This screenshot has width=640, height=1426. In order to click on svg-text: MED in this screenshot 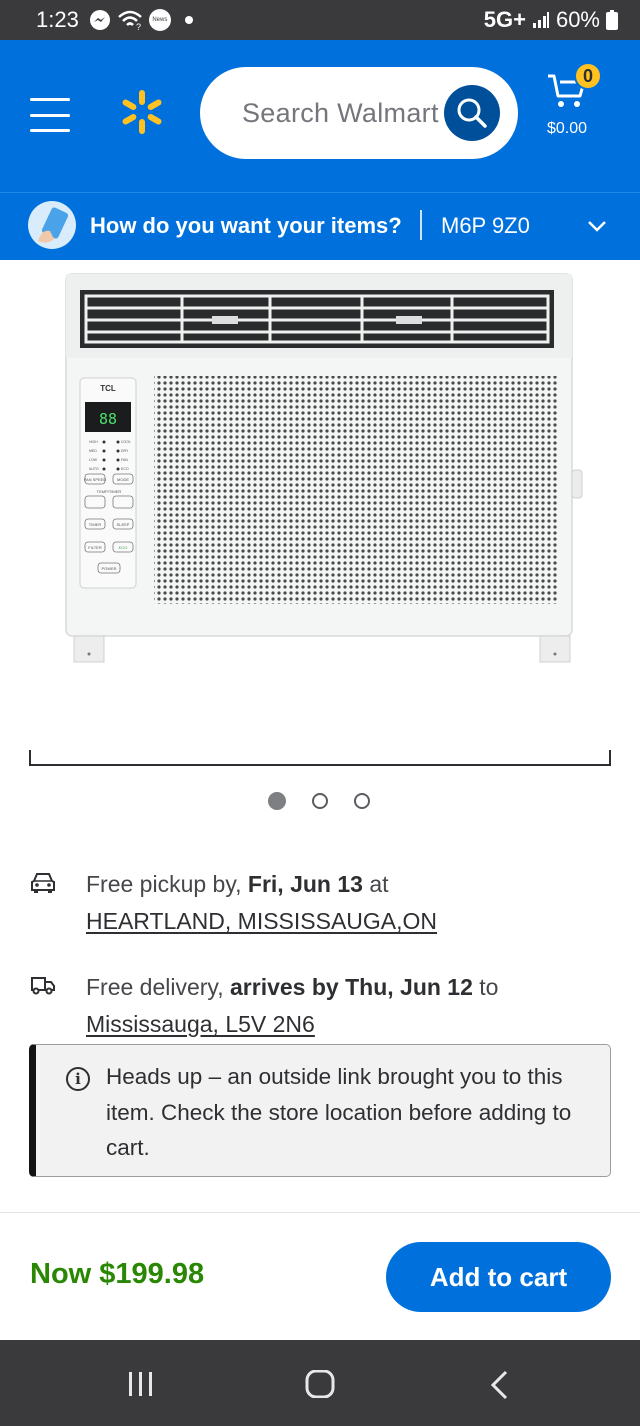, I will do `click(93, 451)`.